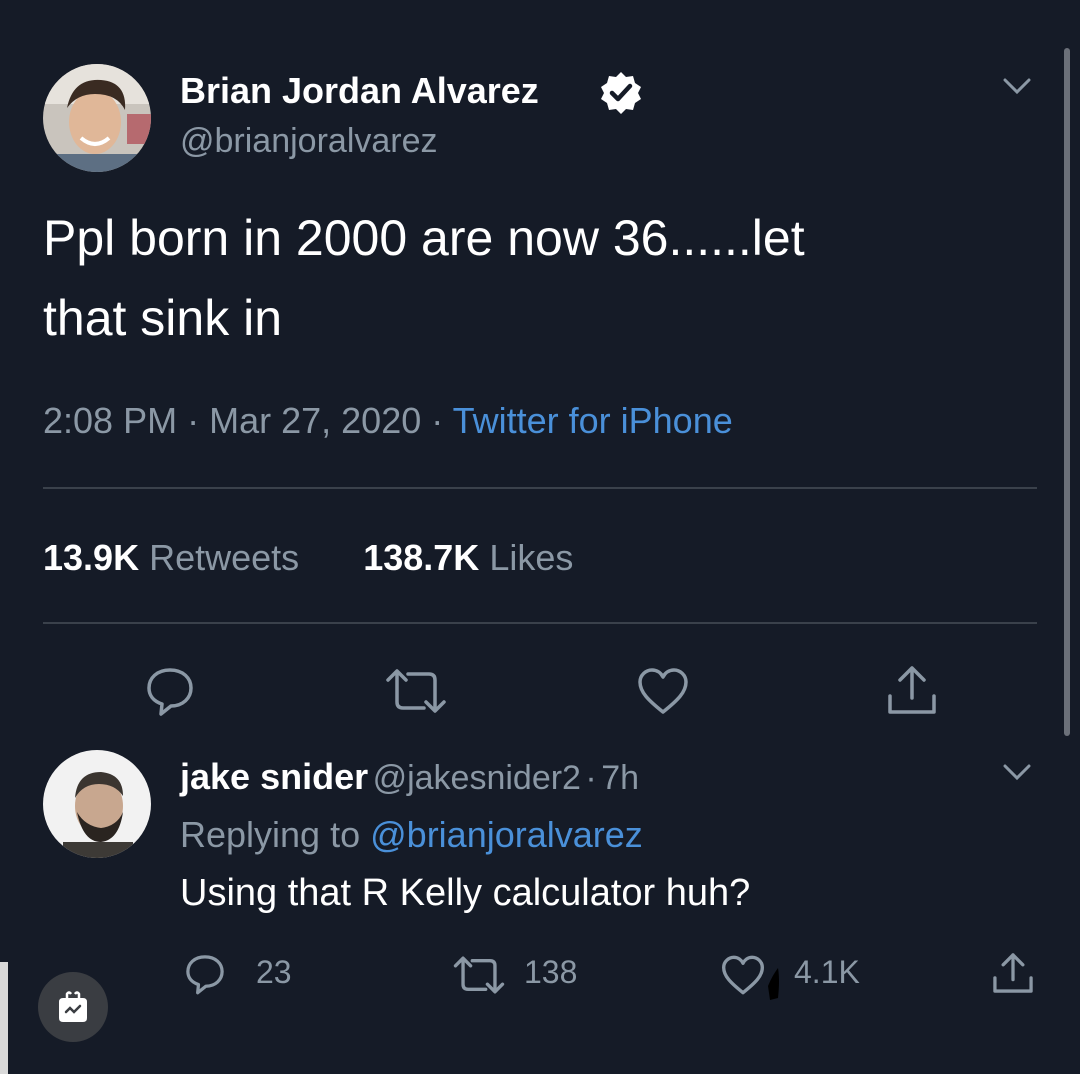  I want to click on author-handle: @brianjoralvarez, so click(309, 141).